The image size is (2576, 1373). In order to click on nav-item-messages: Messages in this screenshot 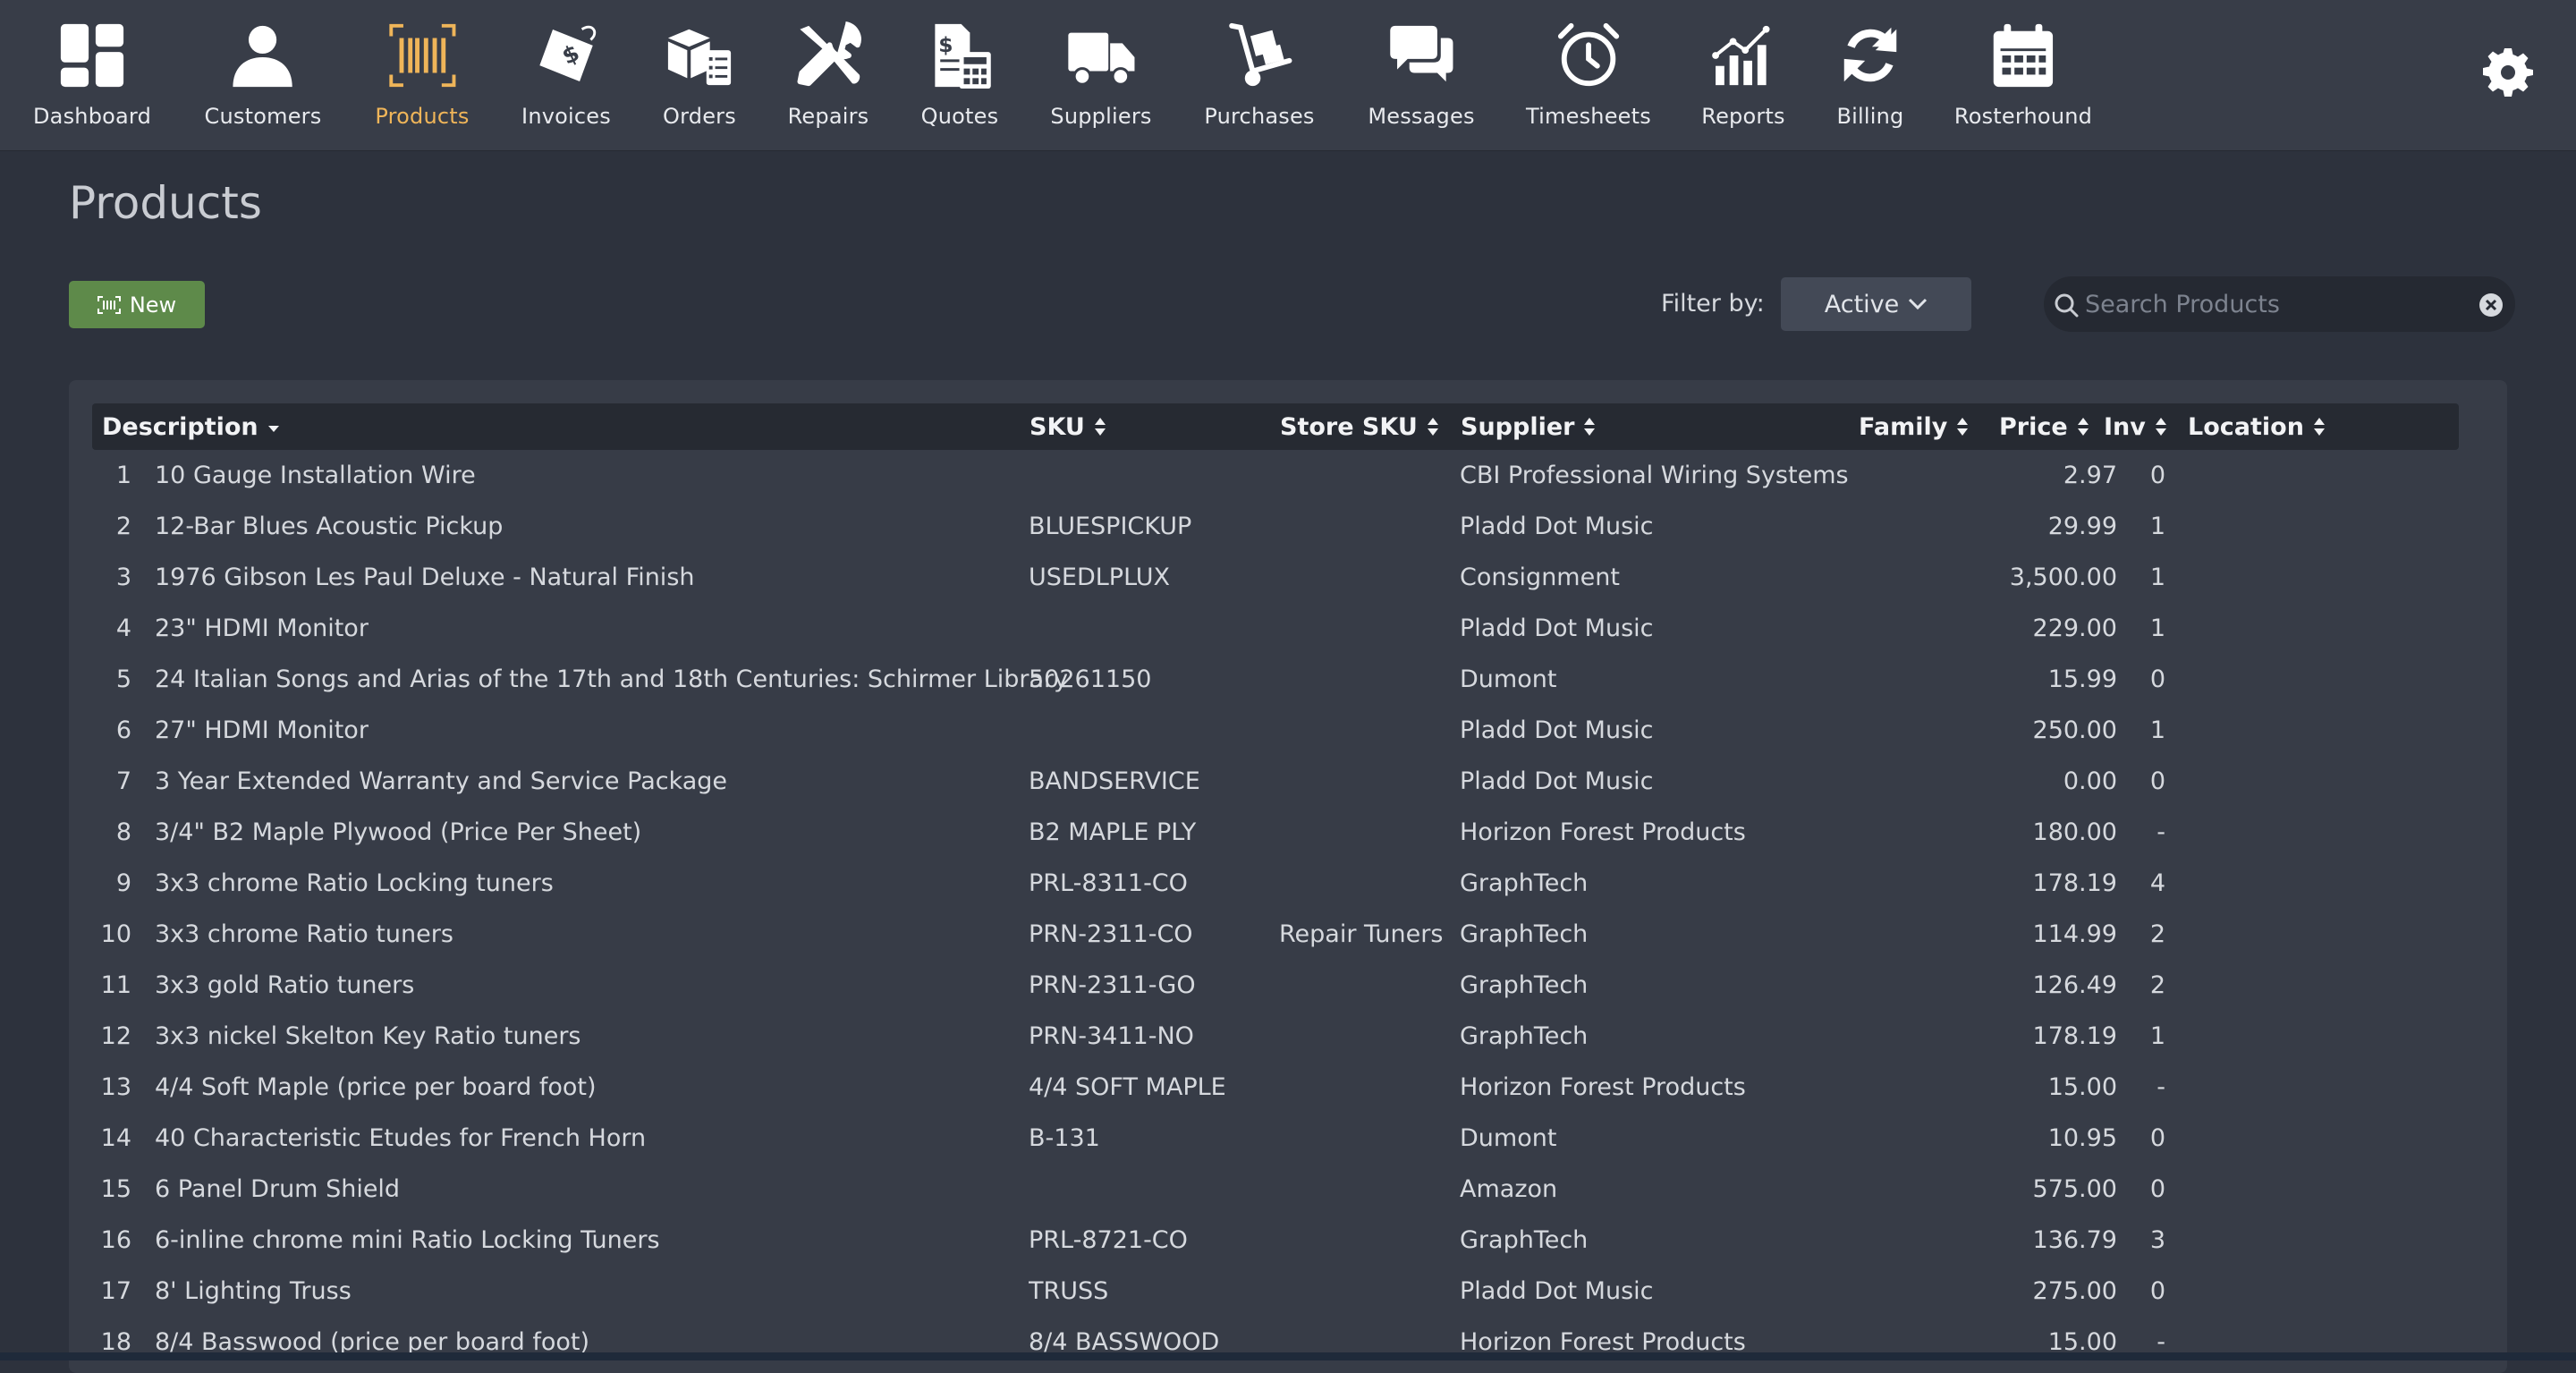, I will do `click(1421, 75)`.